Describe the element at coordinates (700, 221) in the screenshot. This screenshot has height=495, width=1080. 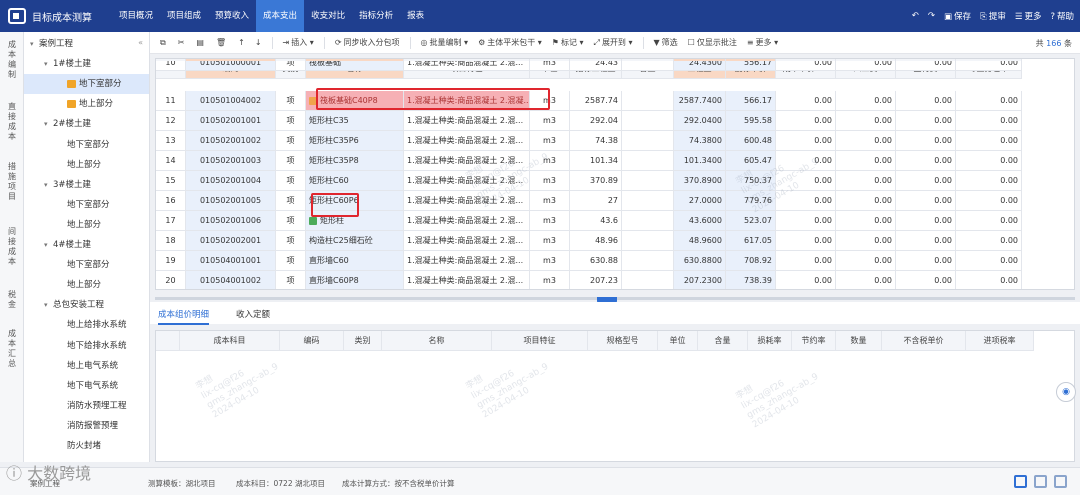
I see `grid-cell: 43.6000` at that location.